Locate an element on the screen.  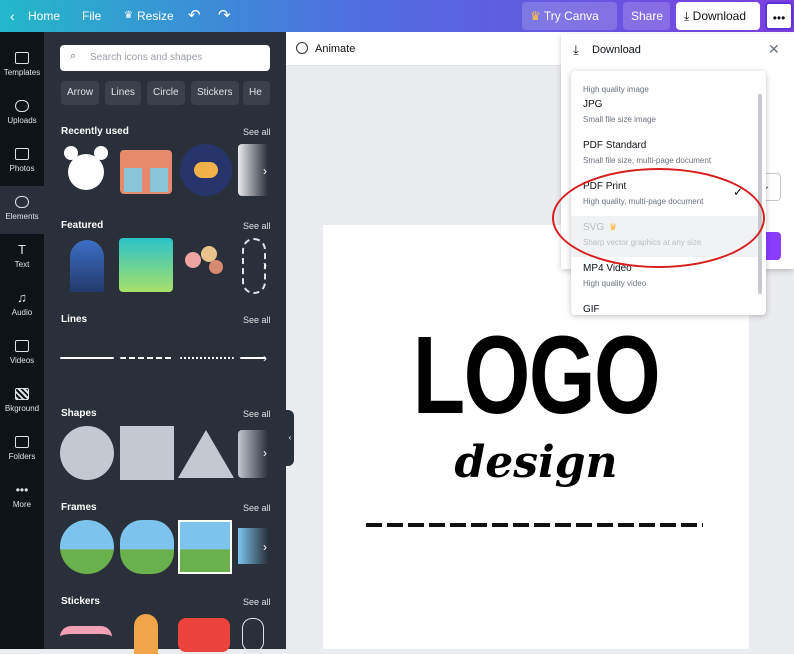
dropdown-scrollbar is located at coordinates (760, 194).